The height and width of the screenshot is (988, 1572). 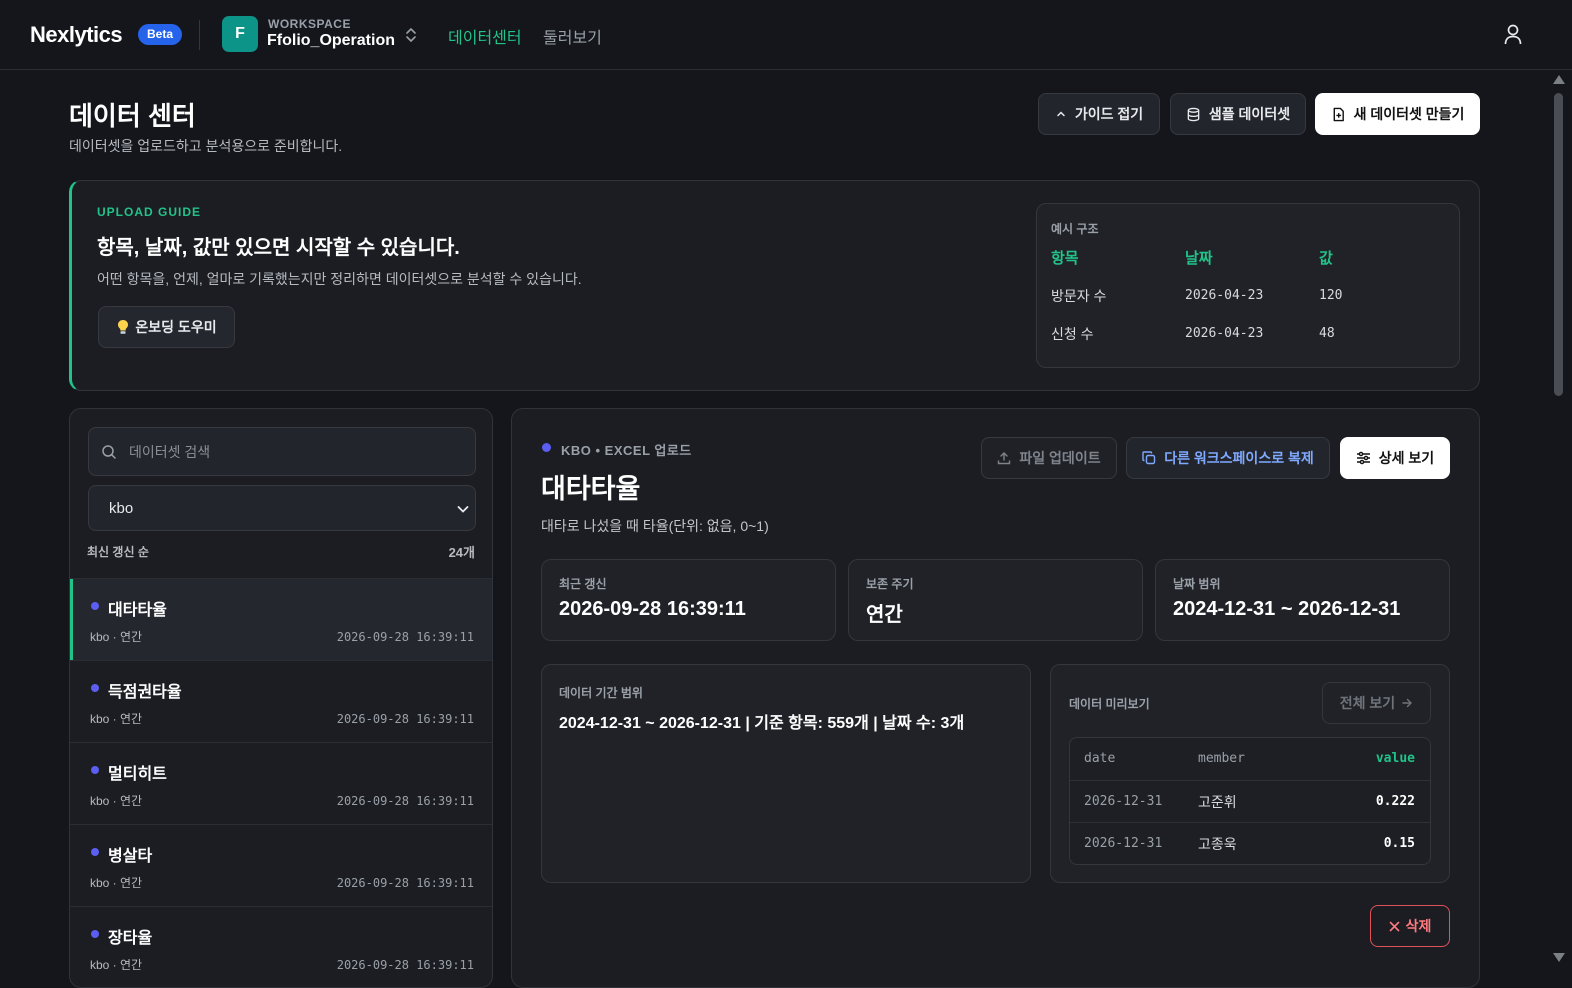 I want to click on new-dataset-label: 새 데이터셋 만들기, so click(x=1409, y=114).